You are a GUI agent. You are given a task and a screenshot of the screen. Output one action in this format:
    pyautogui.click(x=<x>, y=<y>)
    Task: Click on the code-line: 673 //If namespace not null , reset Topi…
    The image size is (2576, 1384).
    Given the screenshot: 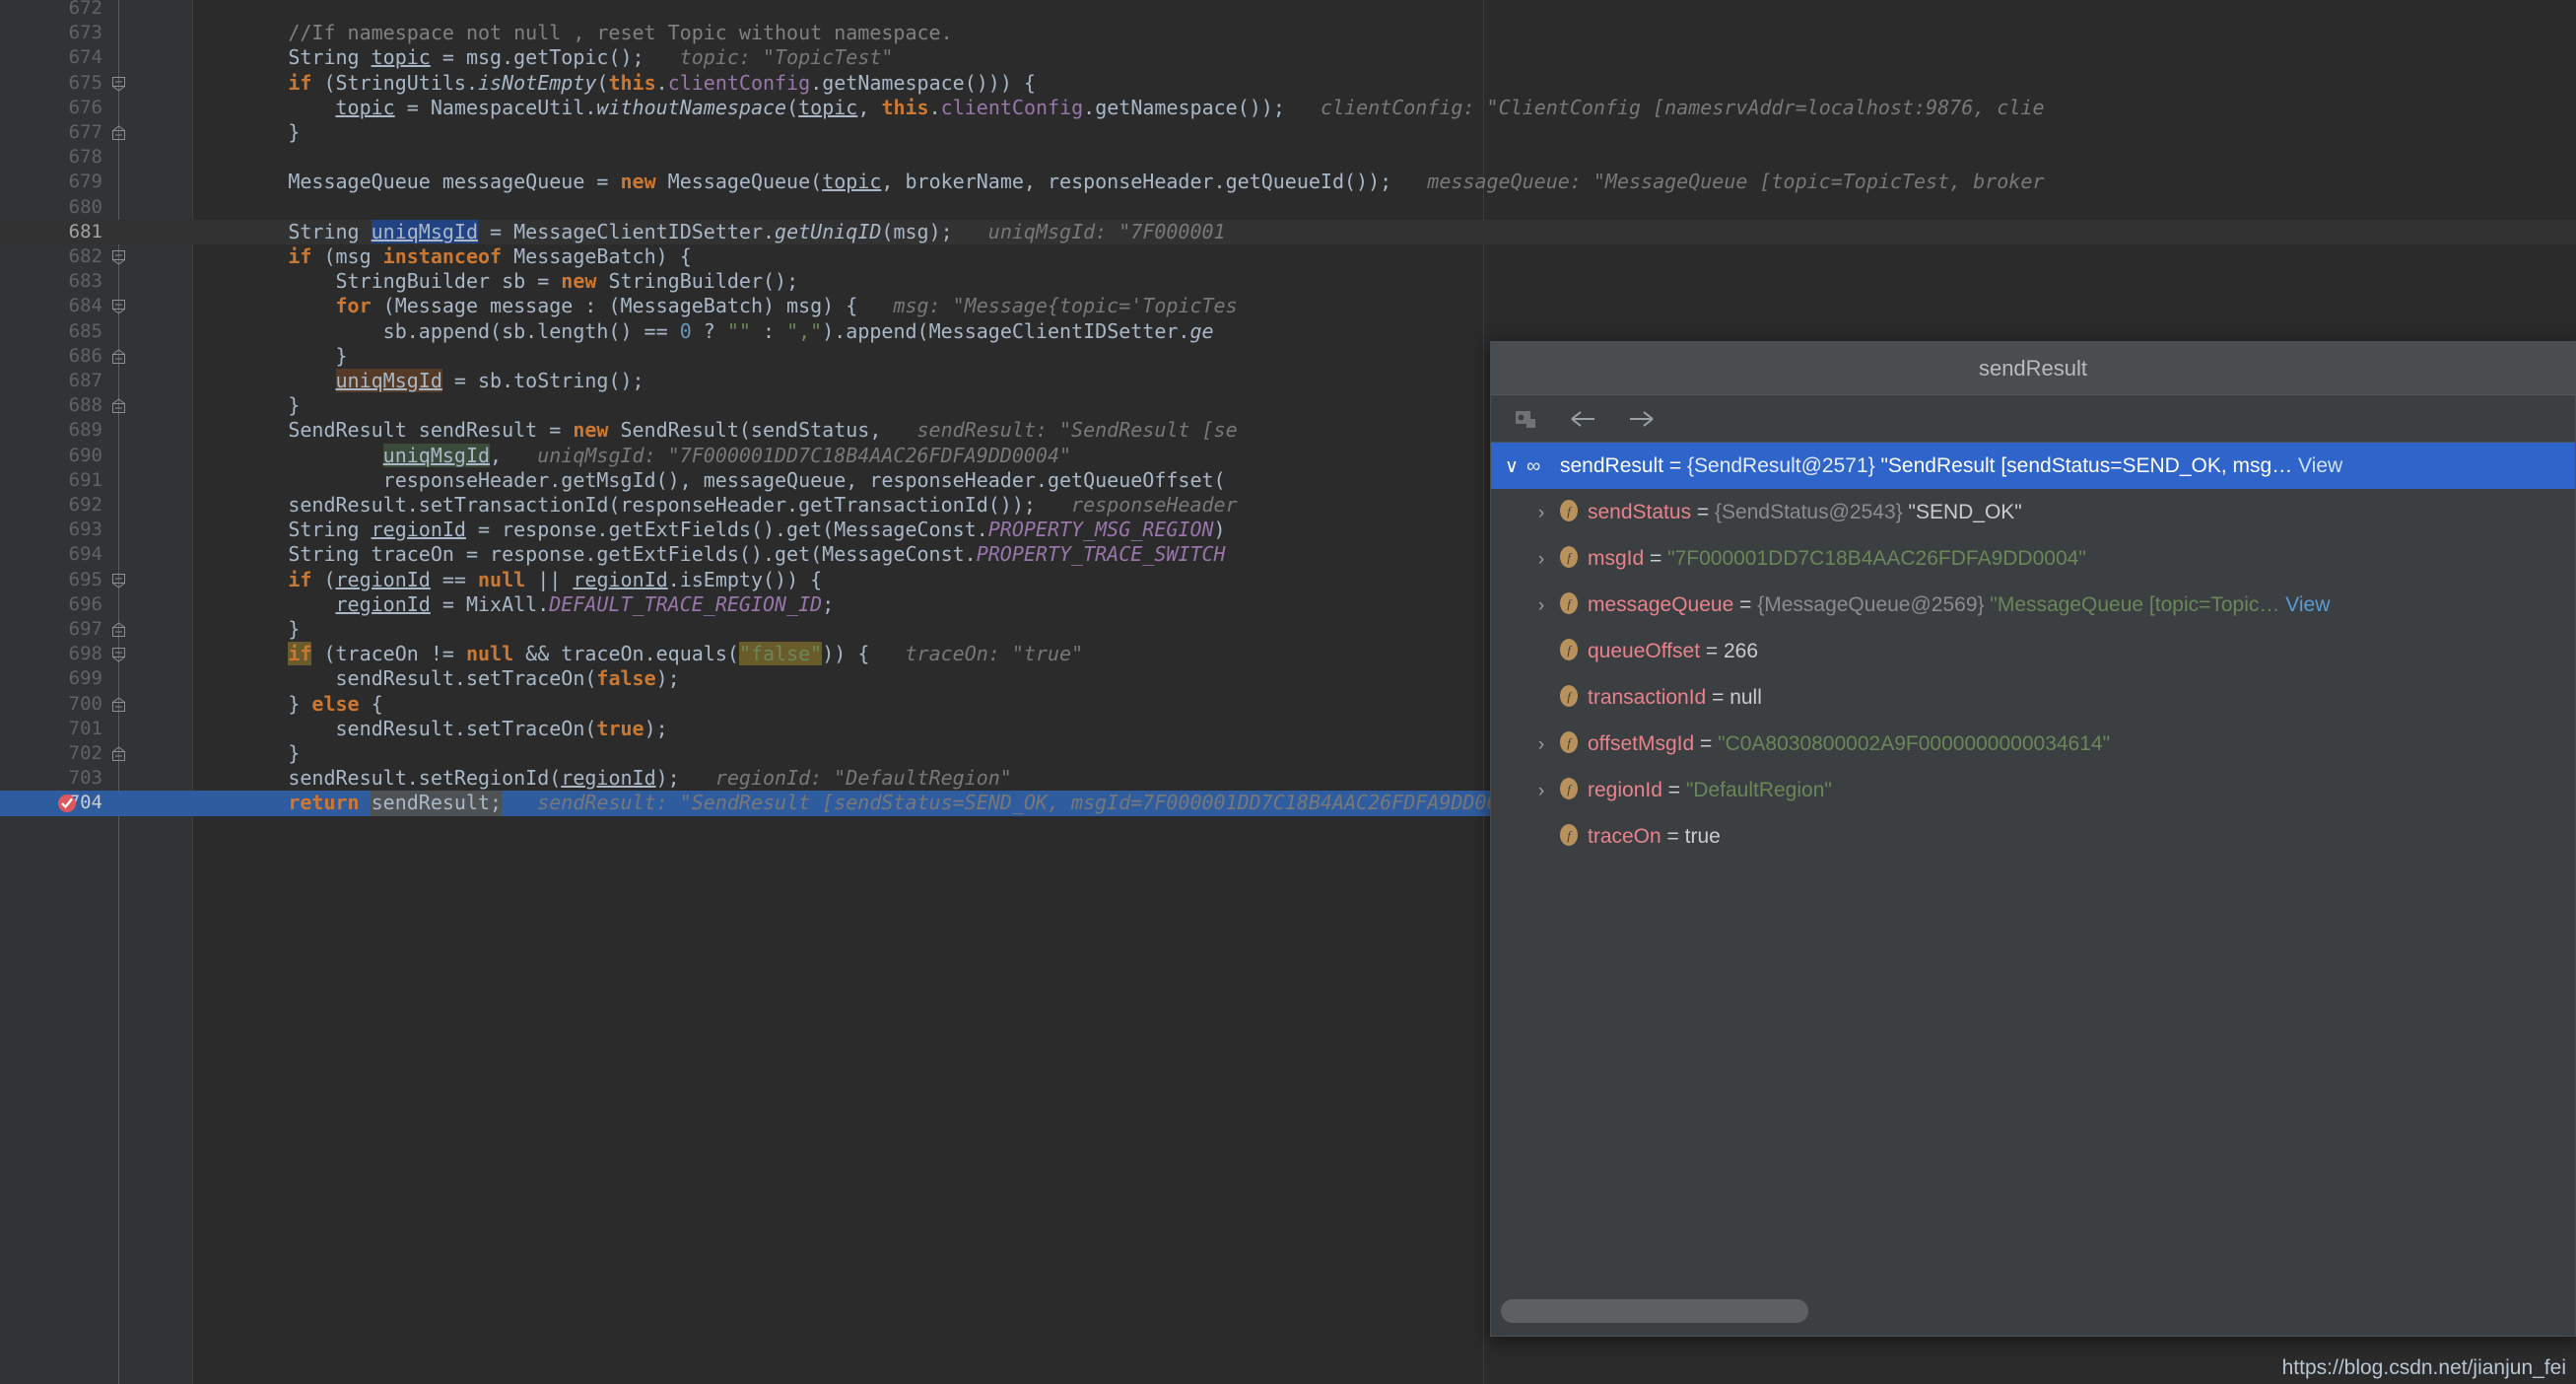 What is the action you would take?
    pyautogui.click(x=1288, y=33)
    